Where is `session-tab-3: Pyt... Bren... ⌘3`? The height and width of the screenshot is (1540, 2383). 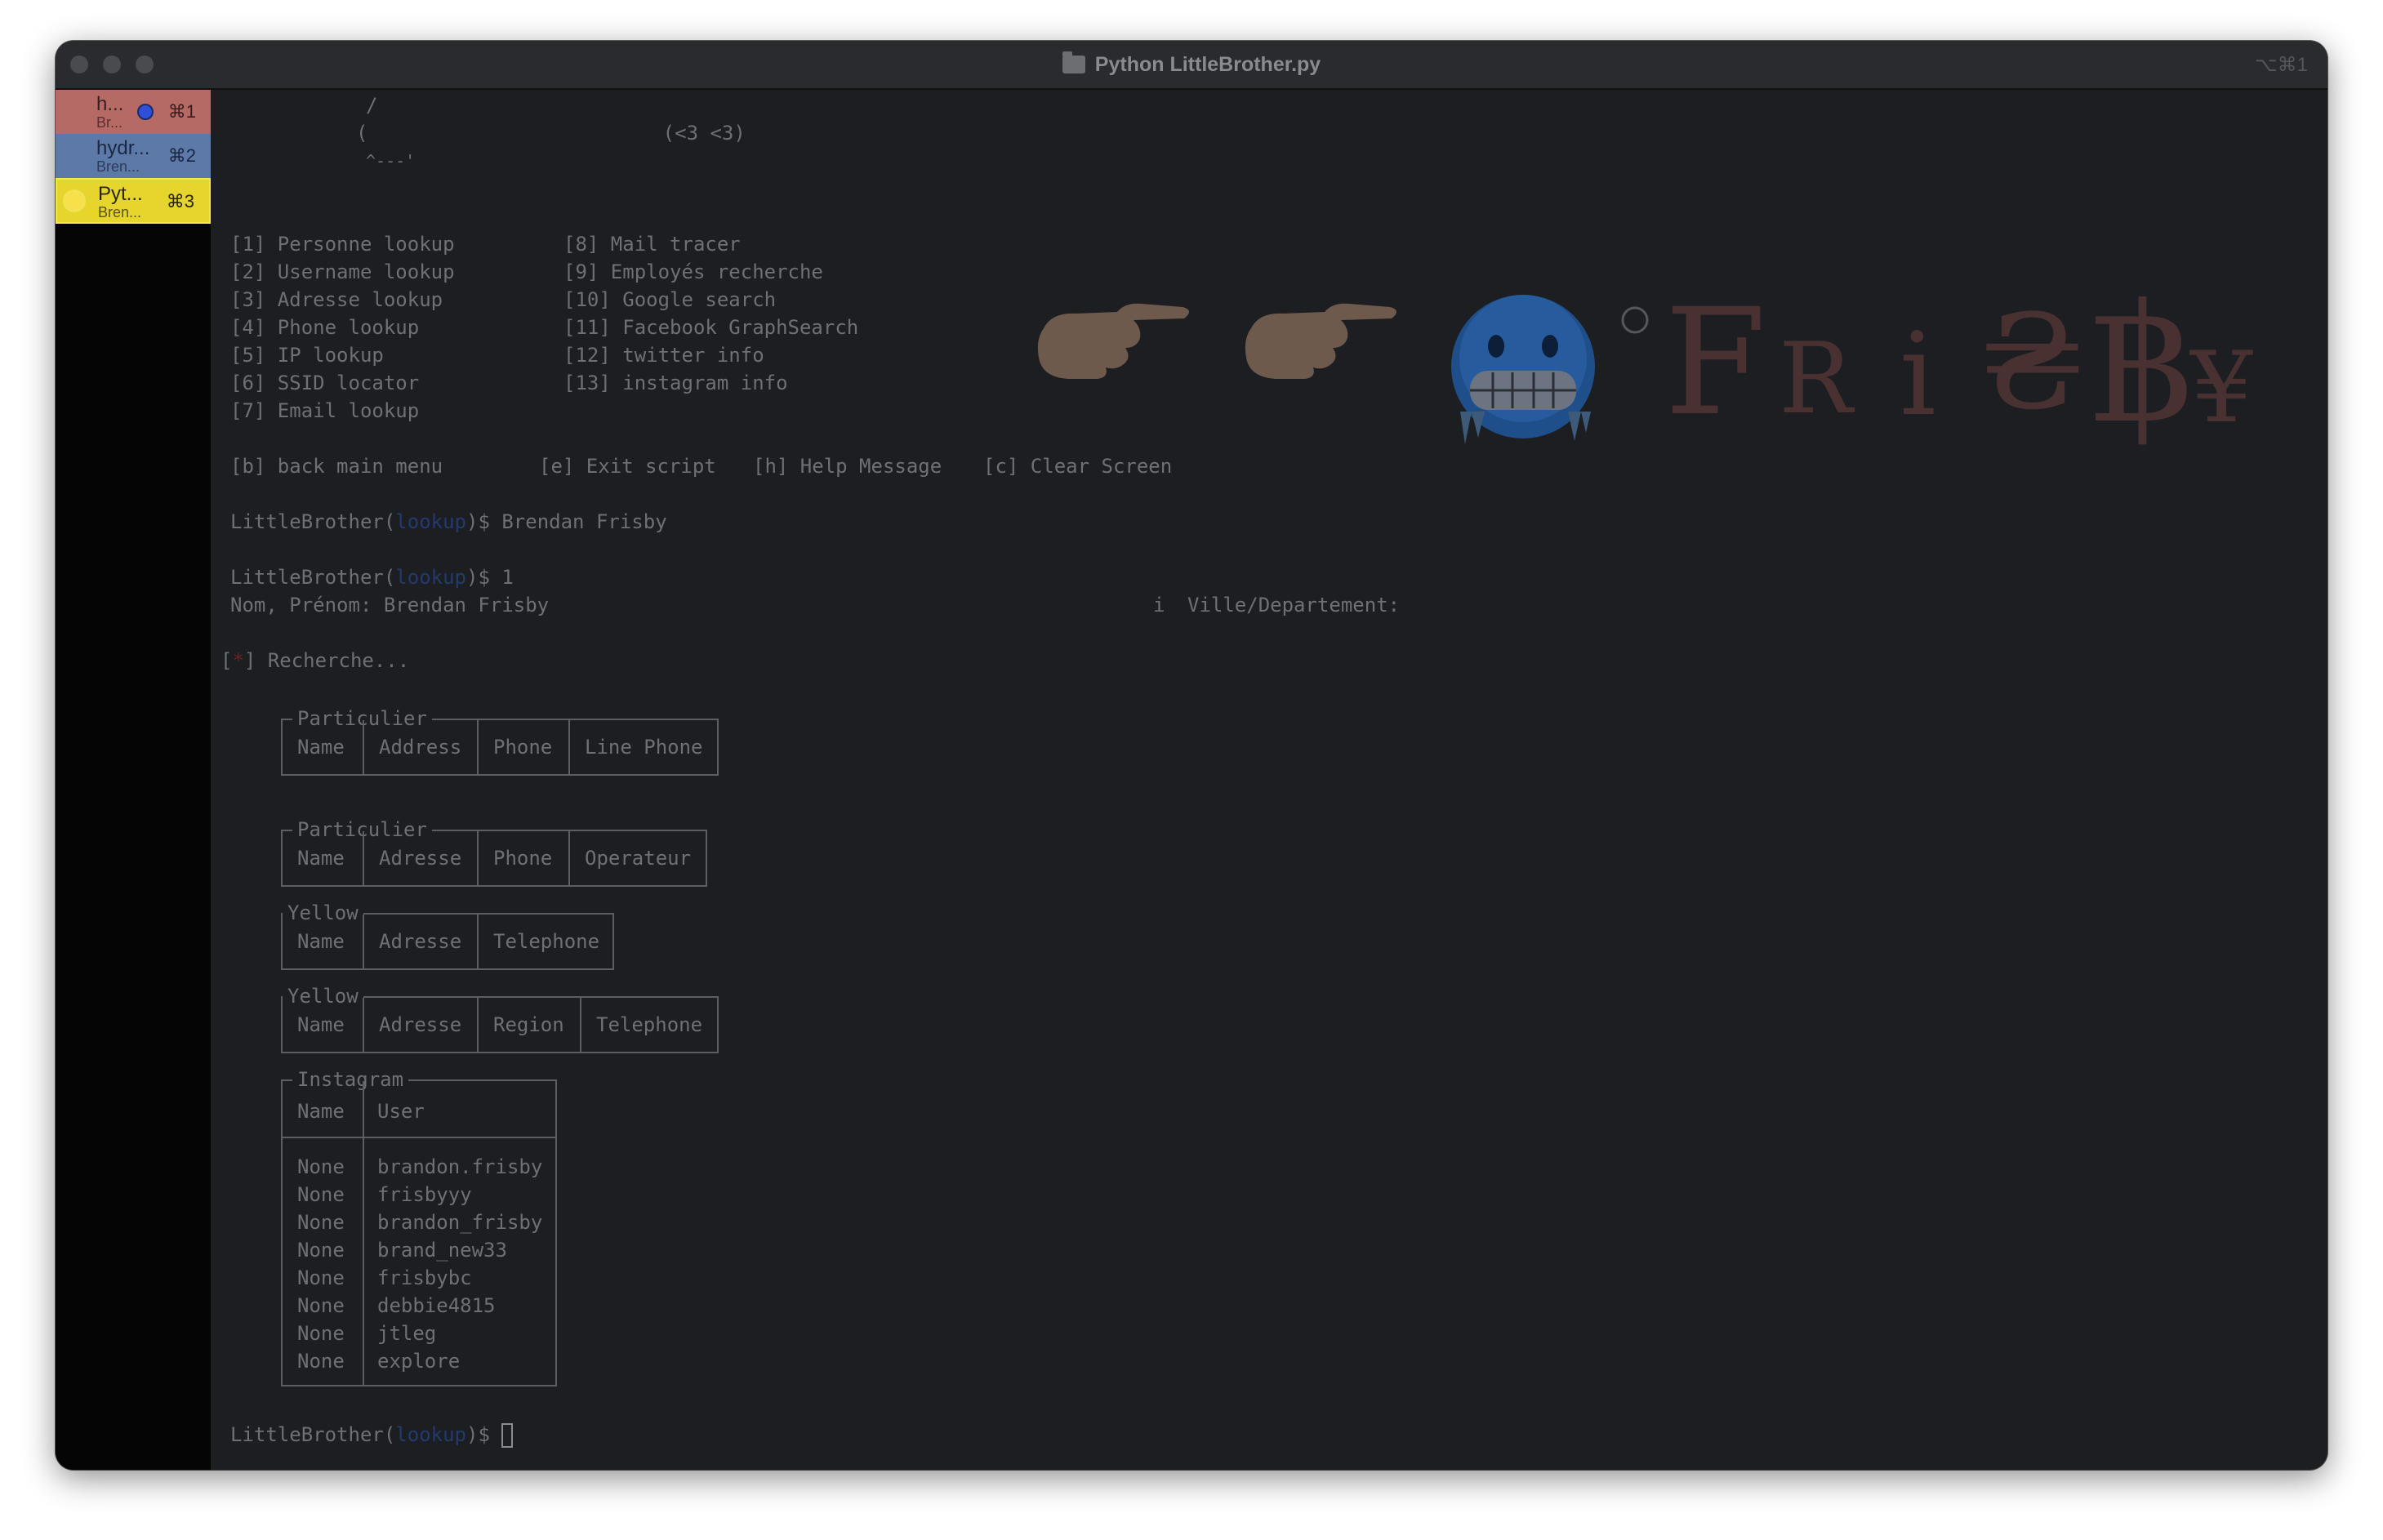 session-tab-3: Pyt... Bren... ⌘3 is located at coordinates (133, 201).